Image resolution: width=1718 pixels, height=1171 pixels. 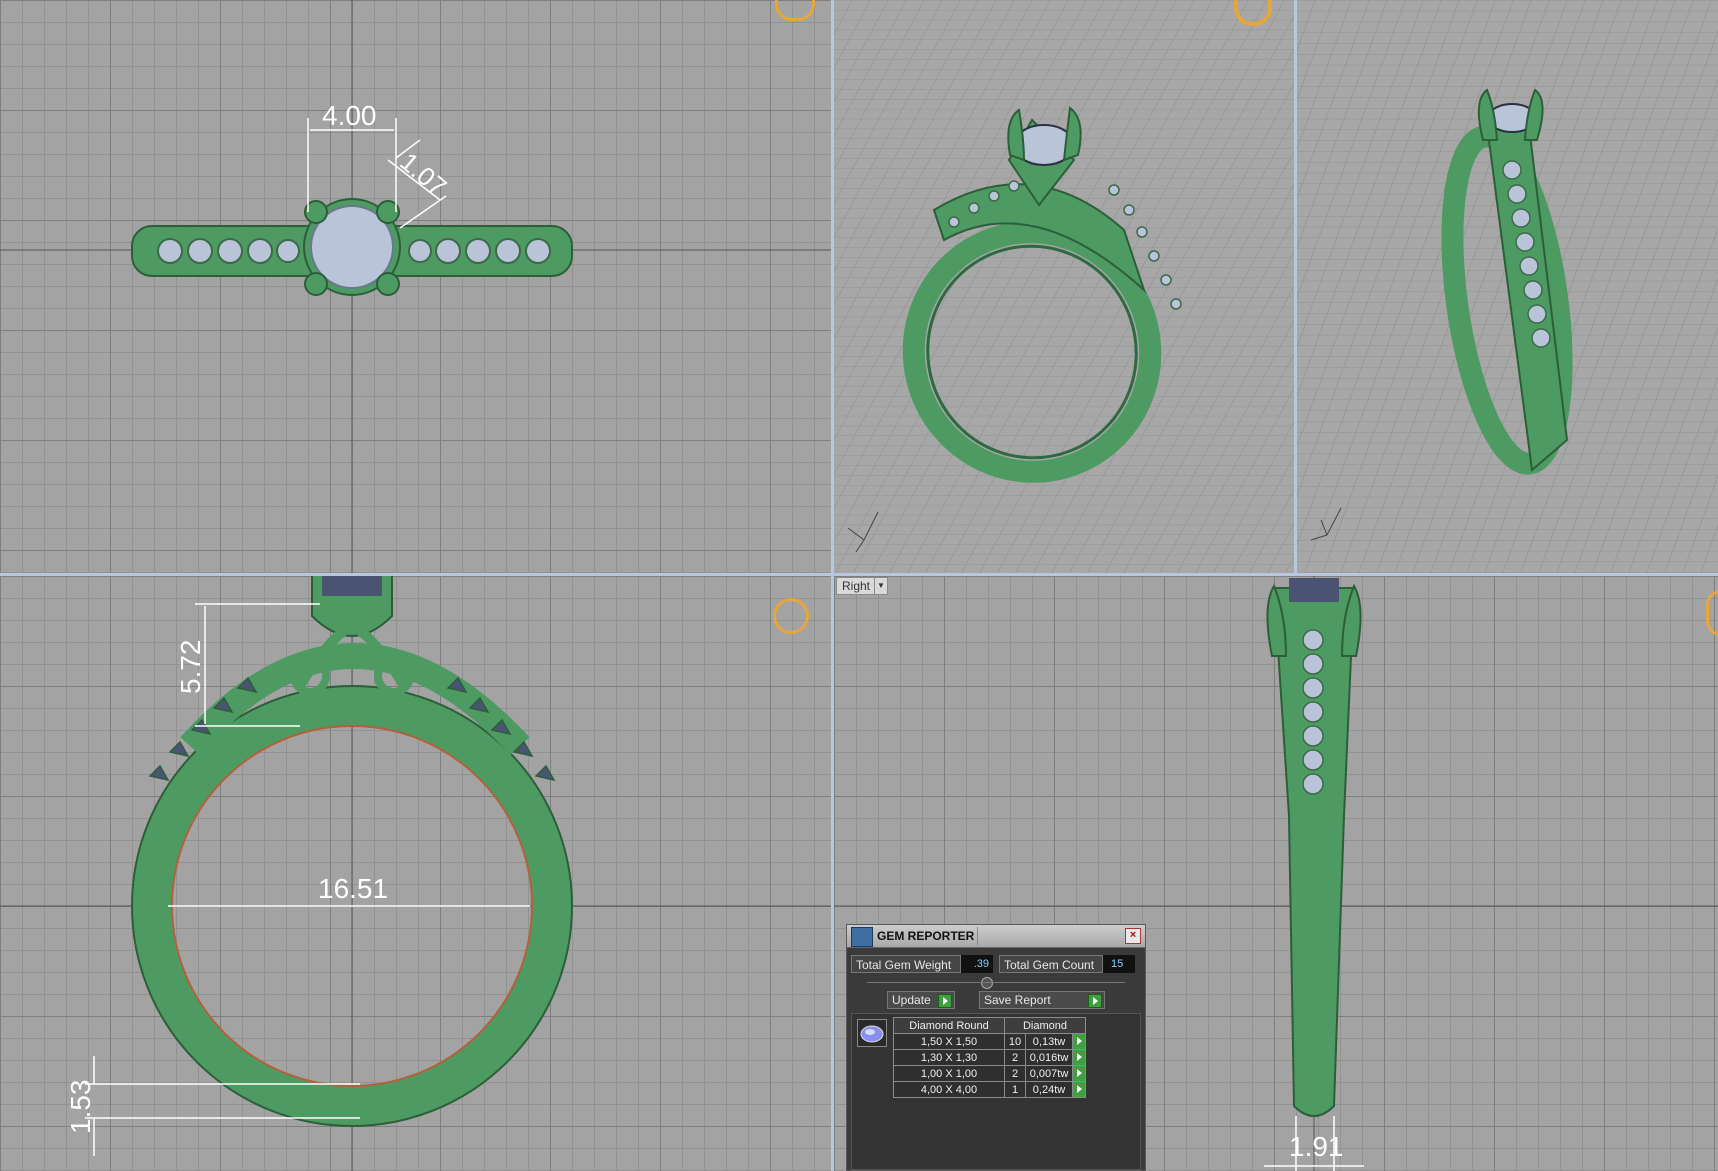 I want to click on update-button: Update, so click(x=921, y=1000).